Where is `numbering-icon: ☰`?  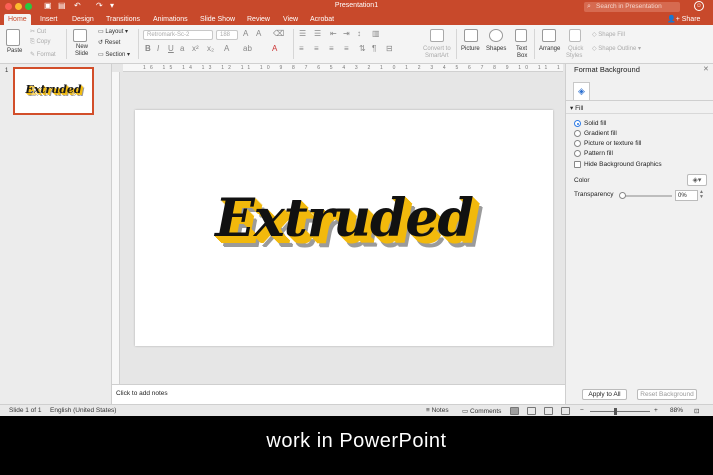 numbering-icon: ☰ is located at coordinates (317, 33).